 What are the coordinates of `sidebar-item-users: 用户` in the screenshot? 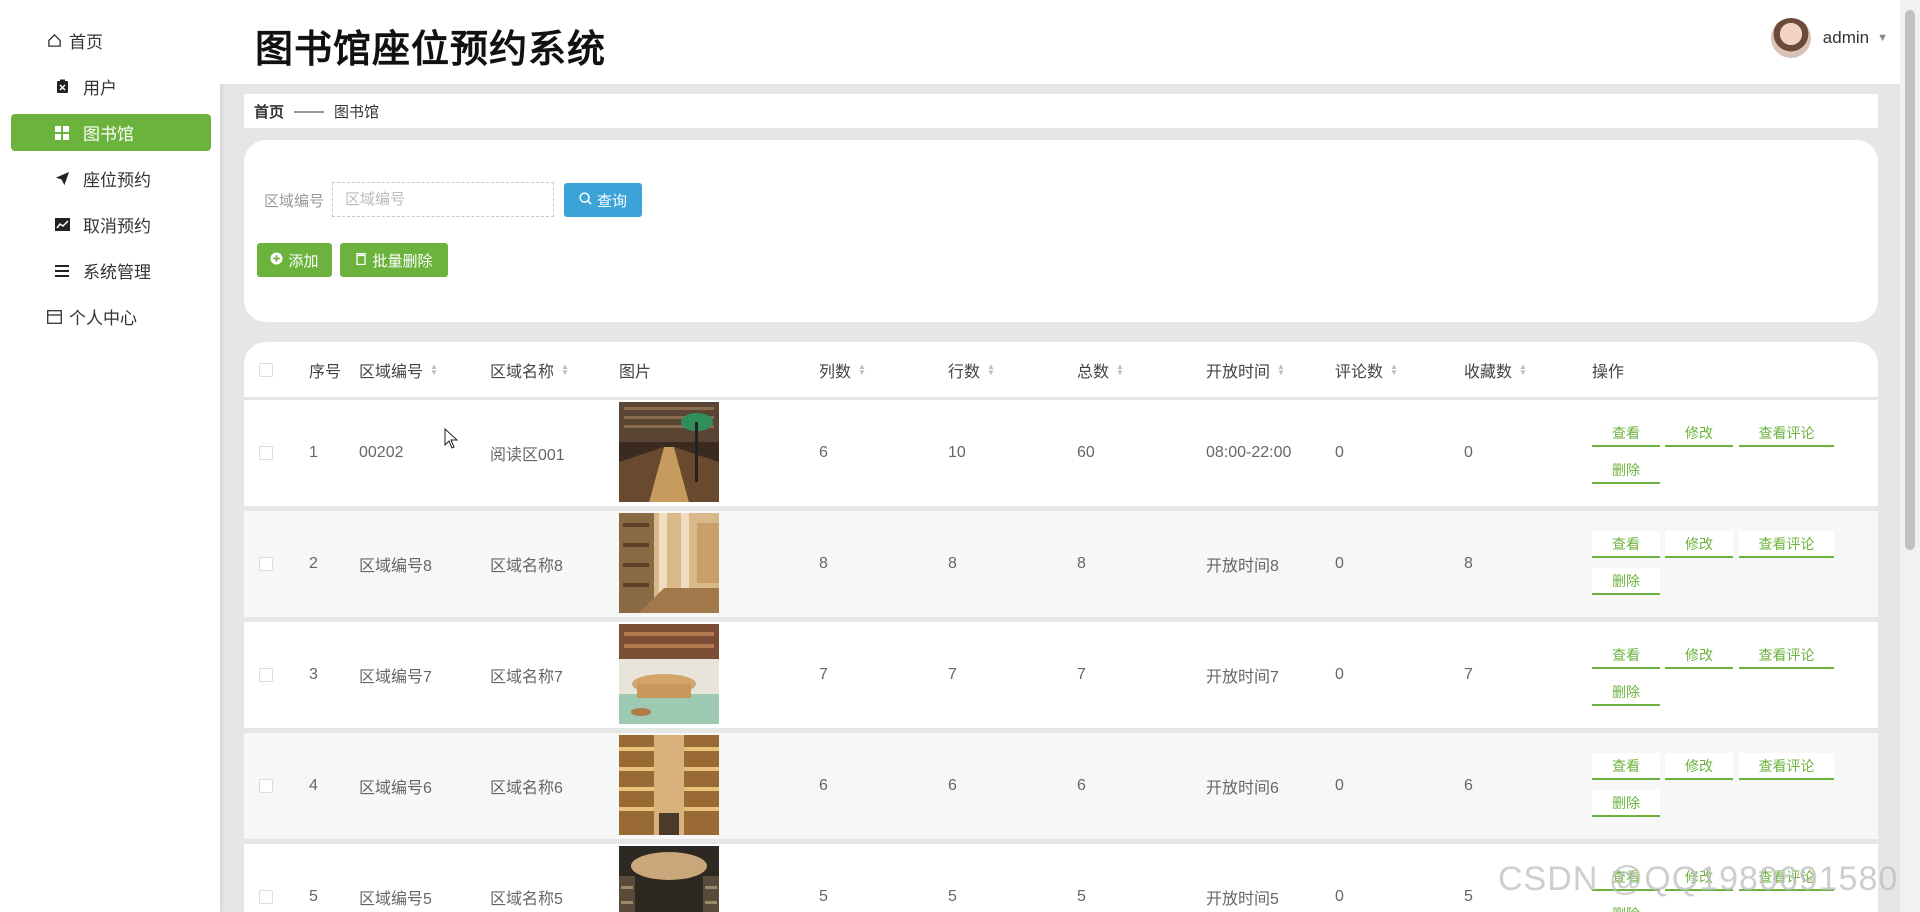 It's located at (111, 86).